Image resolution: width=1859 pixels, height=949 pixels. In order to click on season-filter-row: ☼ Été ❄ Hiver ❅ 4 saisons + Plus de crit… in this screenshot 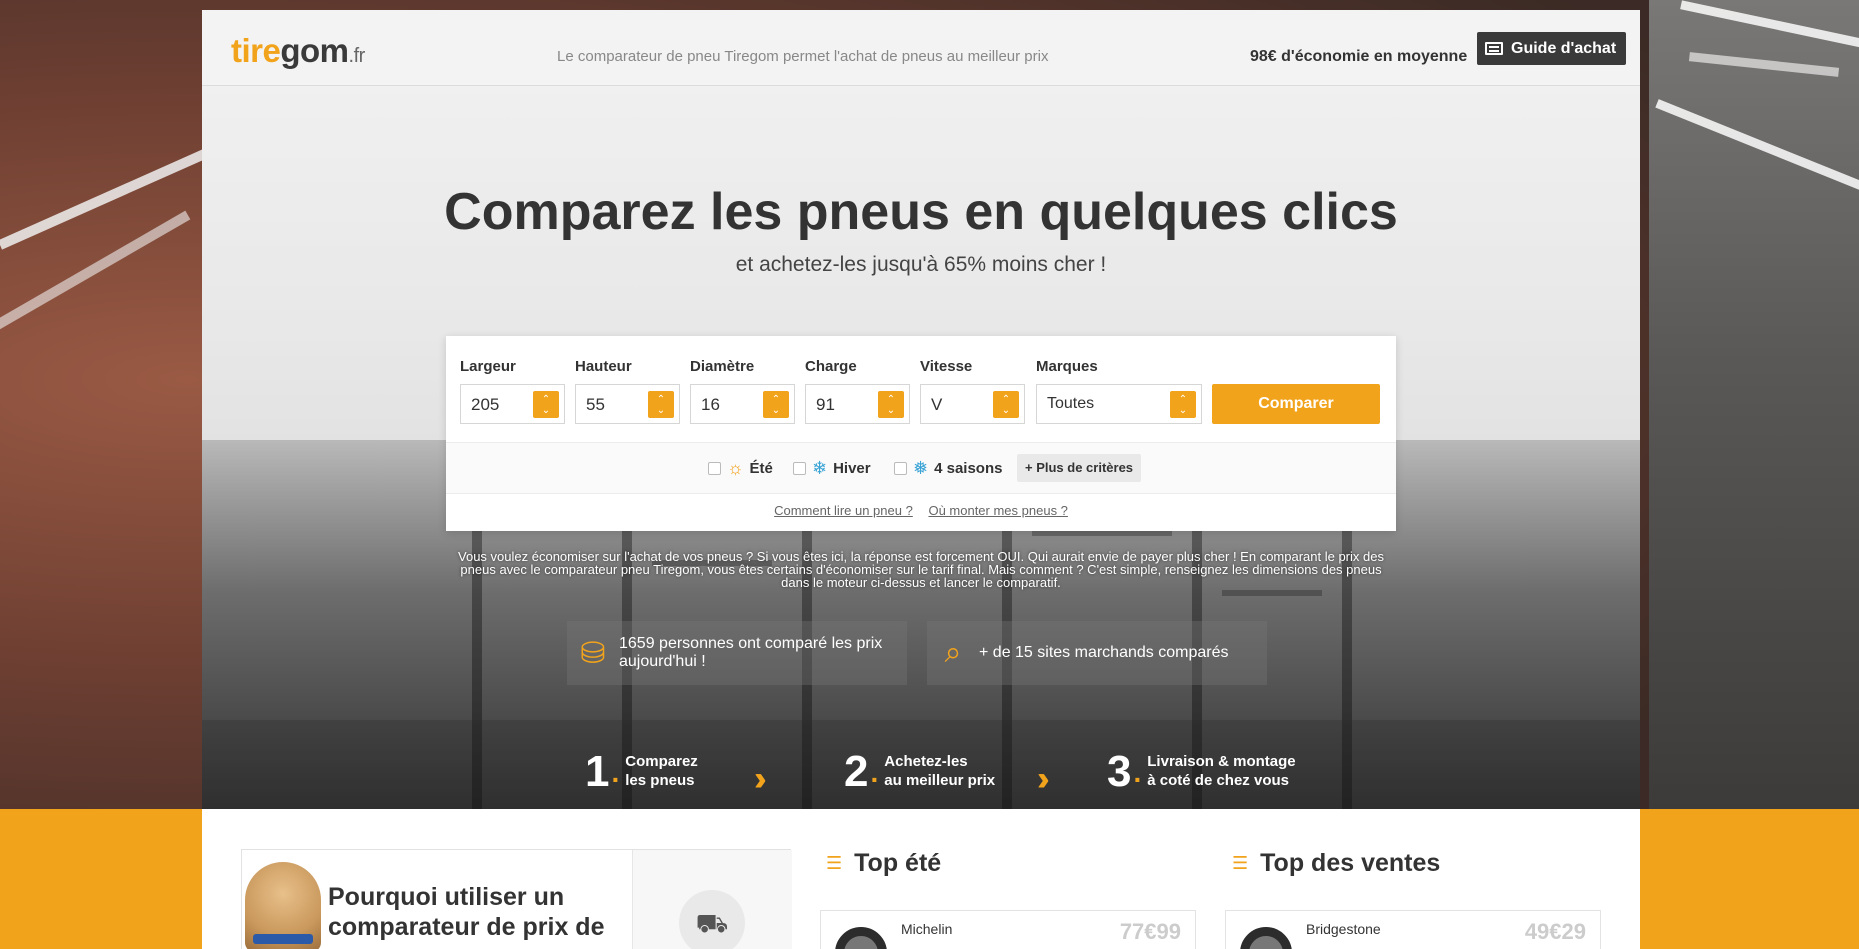, I will do `click(921, 468)`.